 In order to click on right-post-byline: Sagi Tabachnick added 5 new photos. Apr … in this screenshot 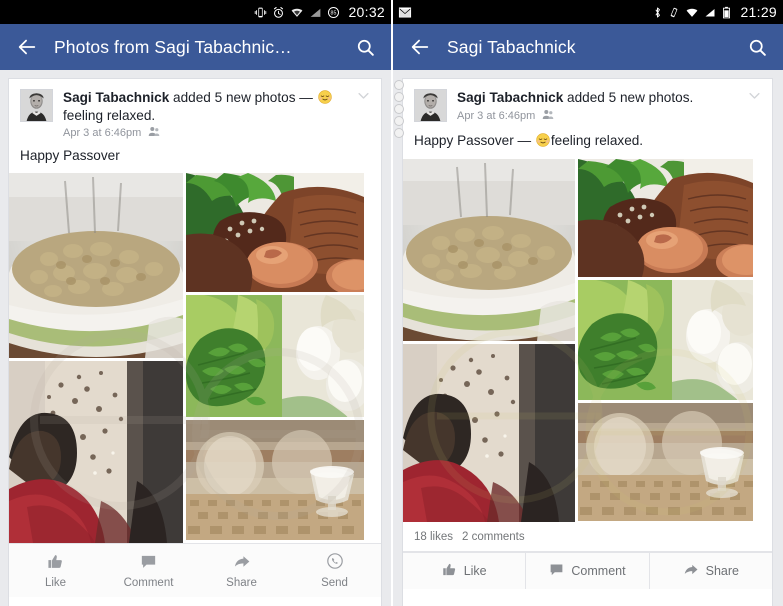, I will do `click(586, 106)`.